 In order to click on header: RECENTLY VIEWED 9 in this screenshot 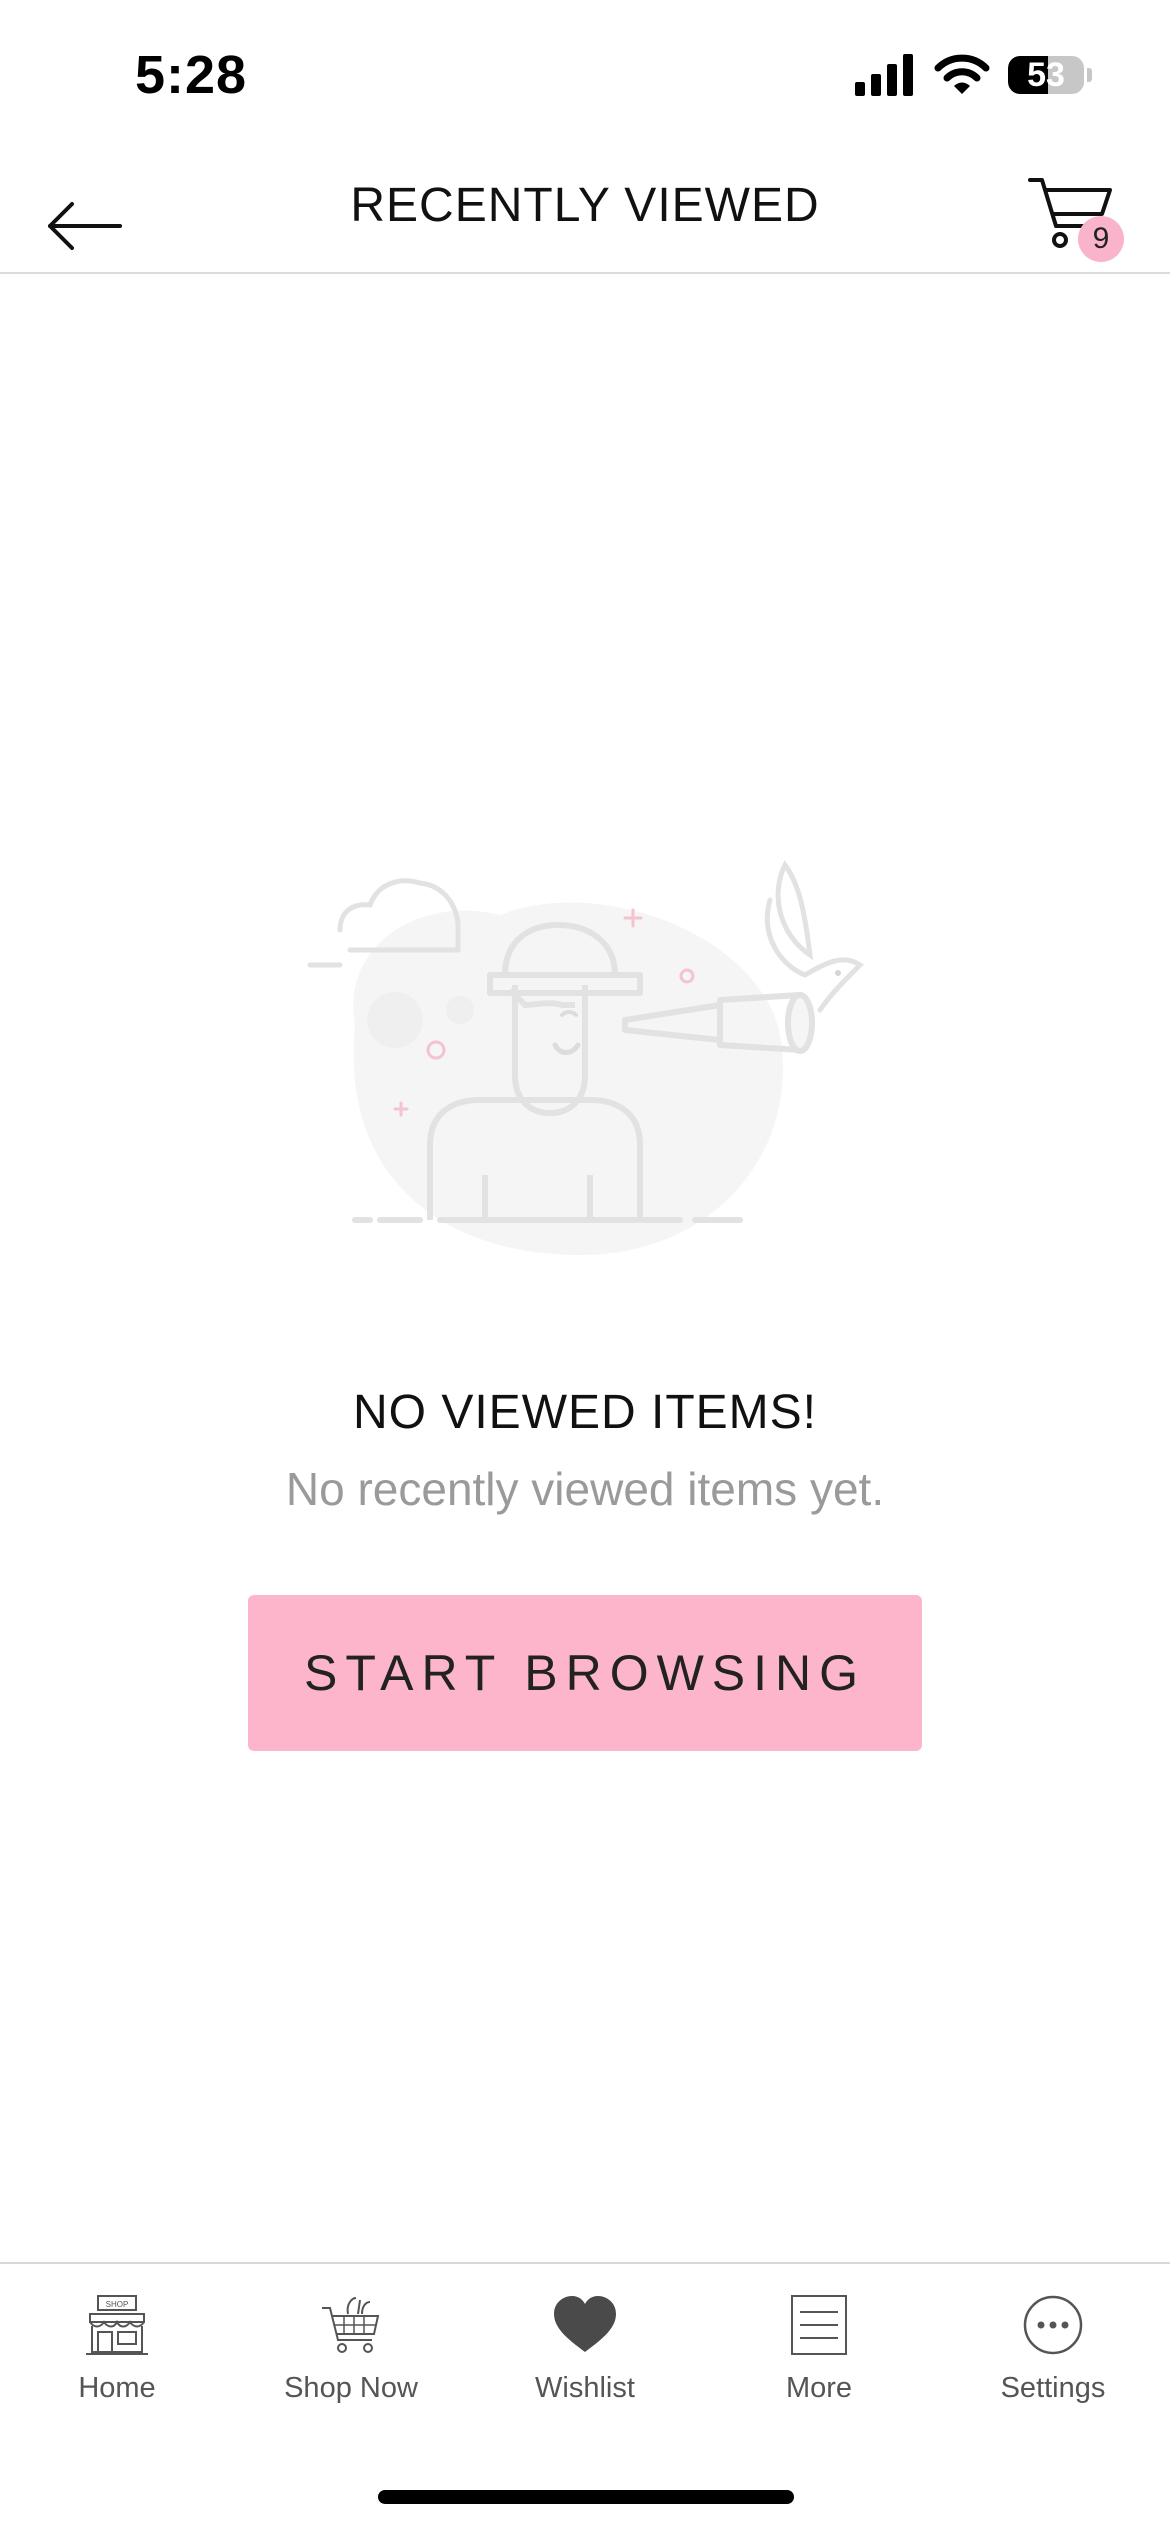, I will do `click(585, 212)`.